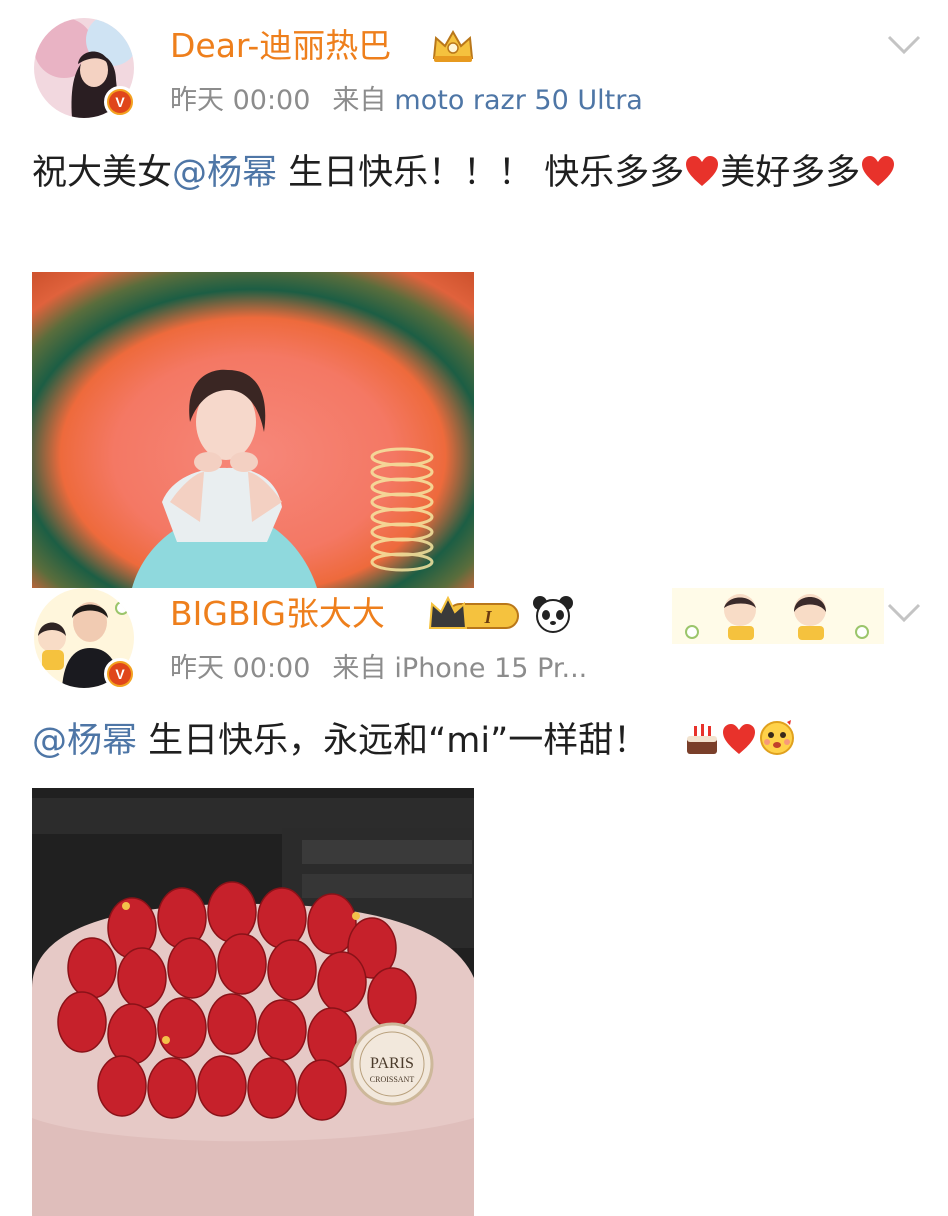  I want to click on post-meta: 昨天 00:00 来自 moto razr 50 Ultra, so click(406, 101).